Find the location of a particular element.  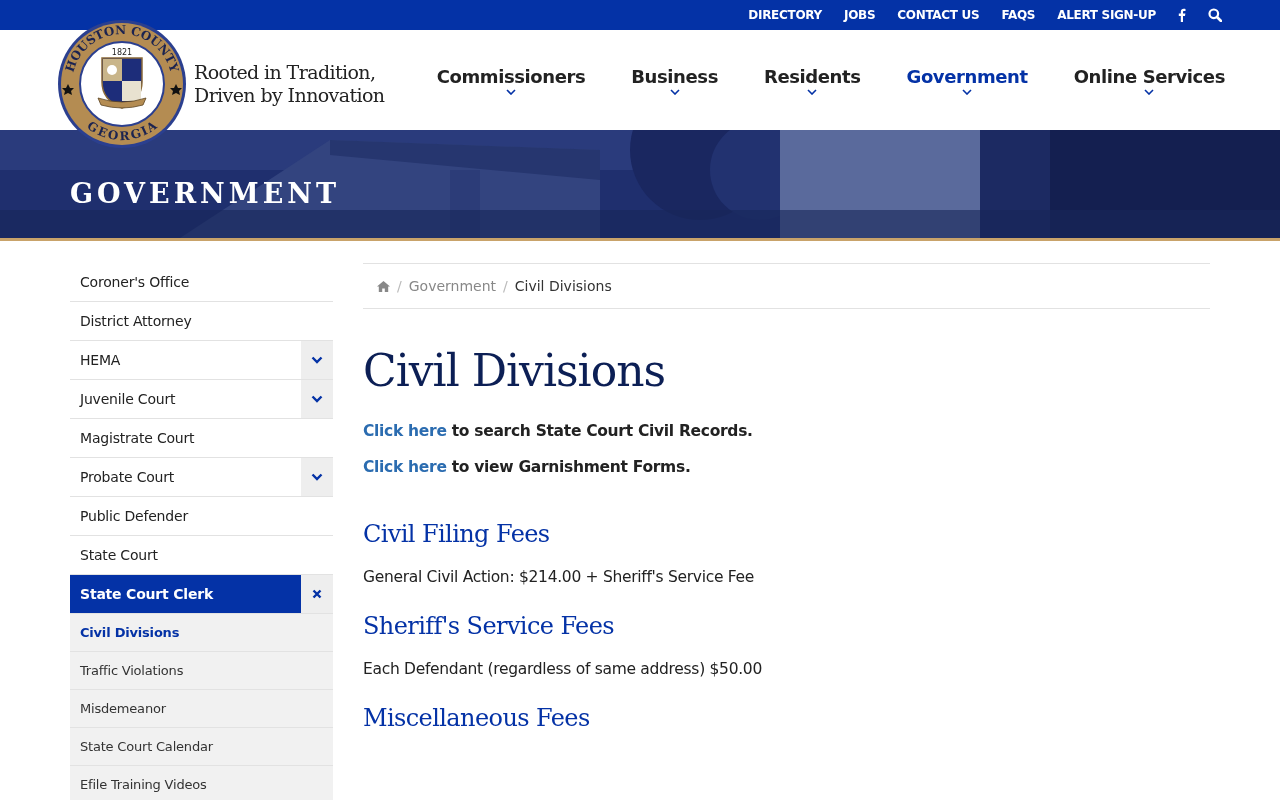

close-button is located at coordinates (317, 594).